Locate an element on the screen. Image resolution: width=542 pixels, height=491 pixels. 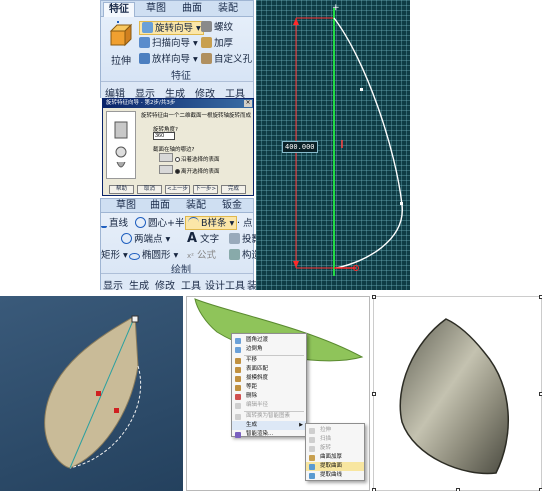
edit-radius-icon is located at coordinates (238, 406).